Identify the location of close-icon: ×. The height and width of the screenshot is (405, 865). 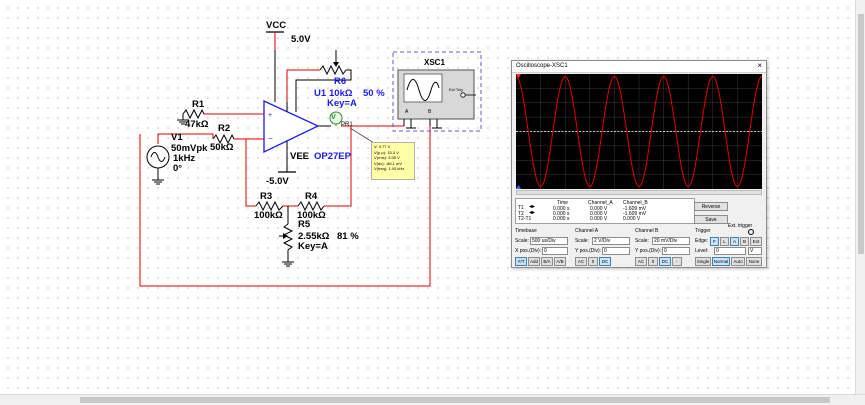
(759, 66).